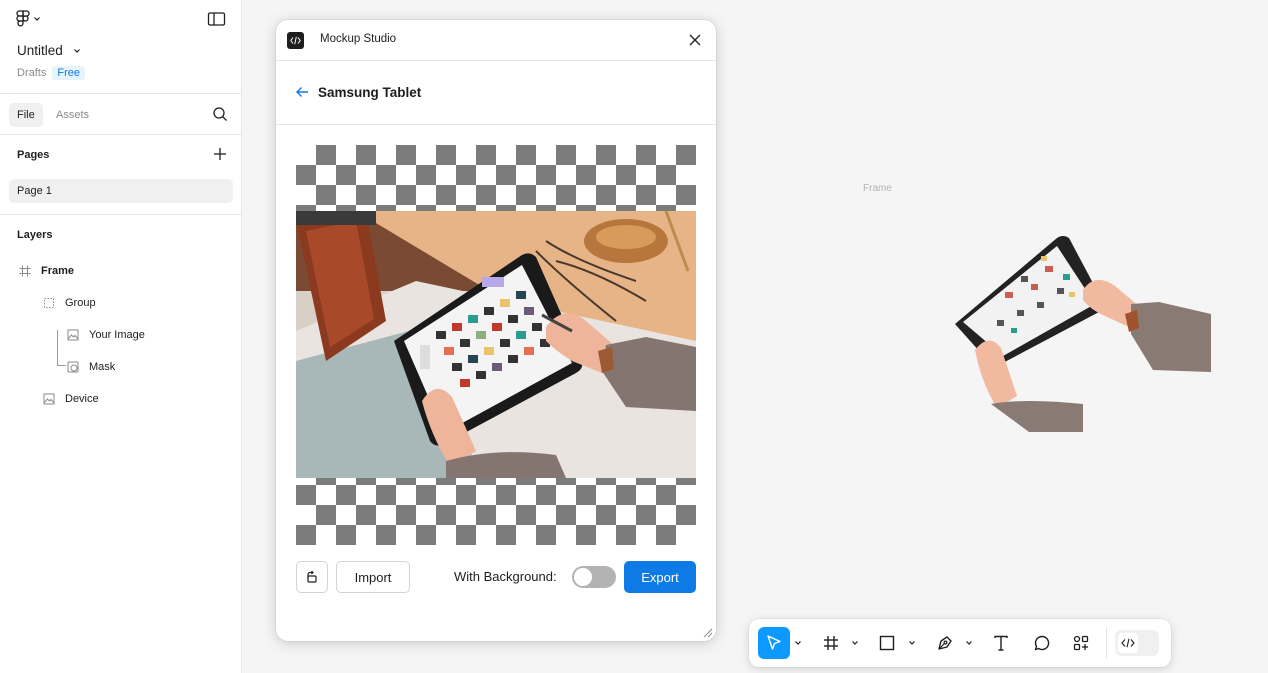 Image resolution: width=1268 pixels, height=673 pixels. What do you see at coordinates (61, 348) in the screenshot?
I see `mask-connector` at bounding box center [61, 348].